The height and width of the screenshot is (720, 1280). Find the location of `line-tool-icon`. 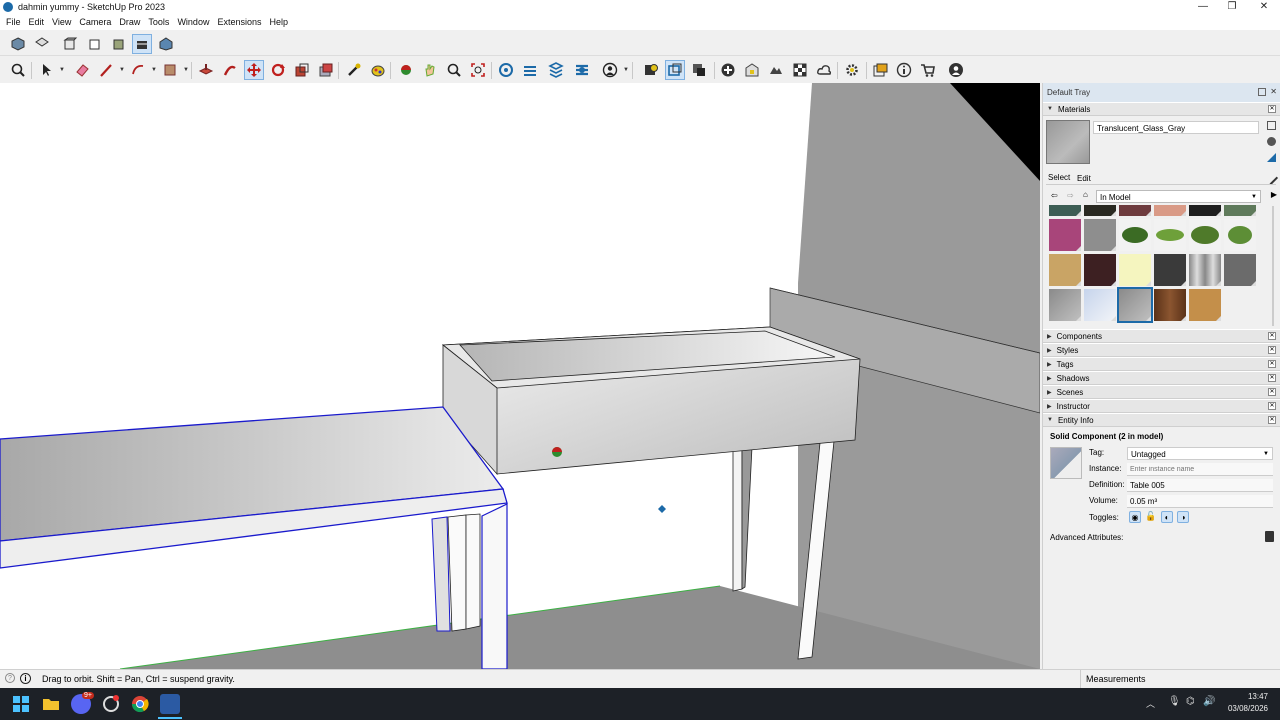

line-tool-icon is located at coordinates (106, 70).